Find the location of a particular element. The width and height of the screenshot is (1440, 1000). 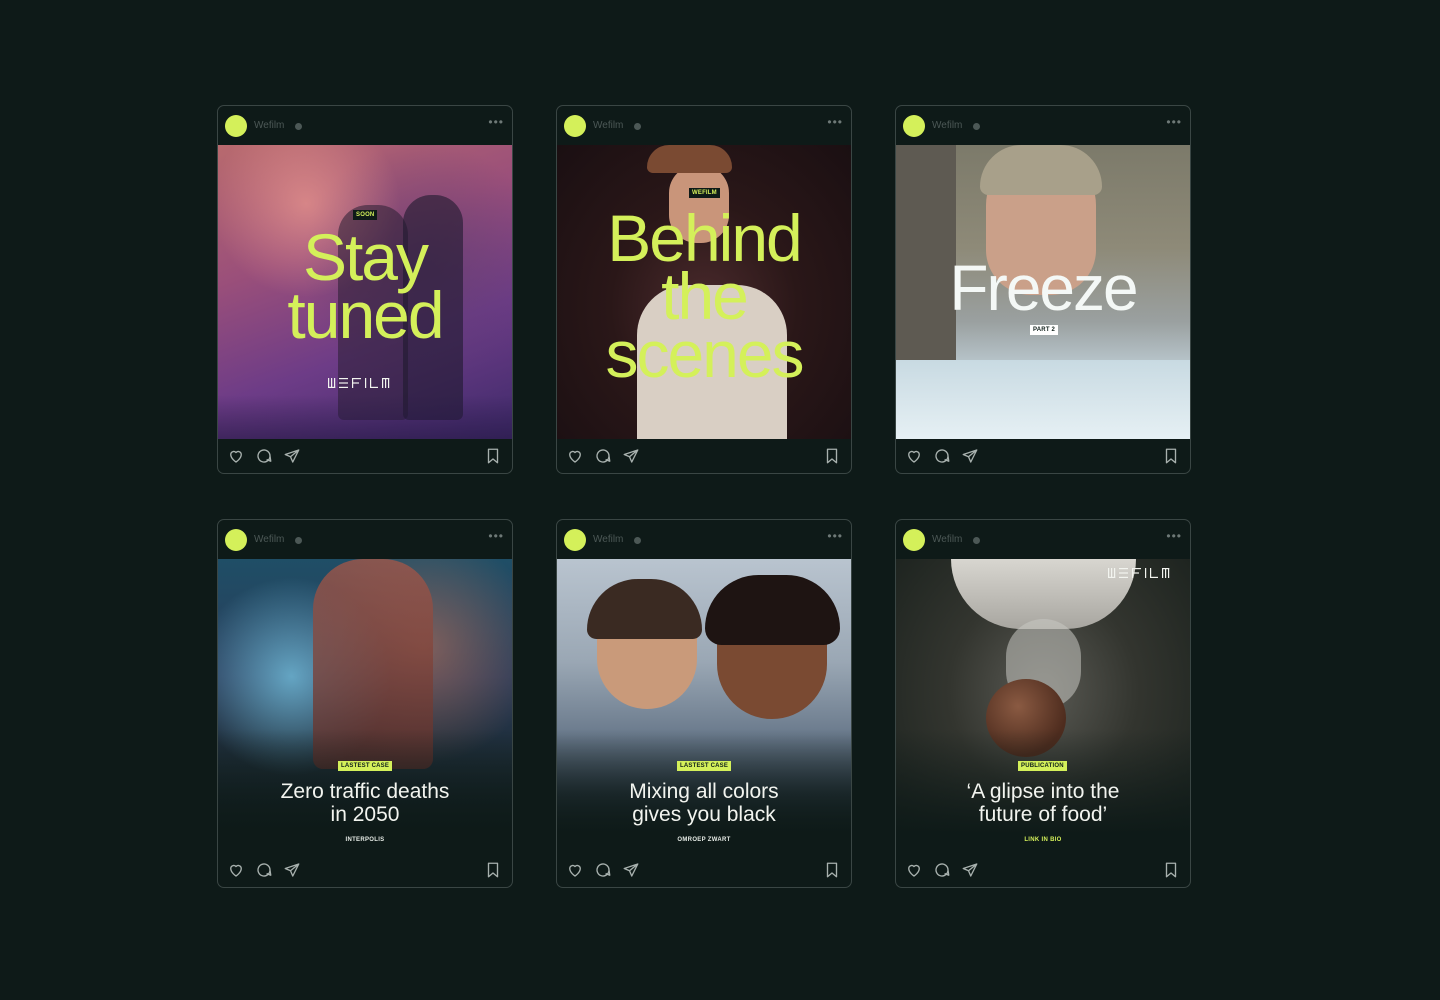

post-headline: Freeze is located at coordinates (1043, 288).